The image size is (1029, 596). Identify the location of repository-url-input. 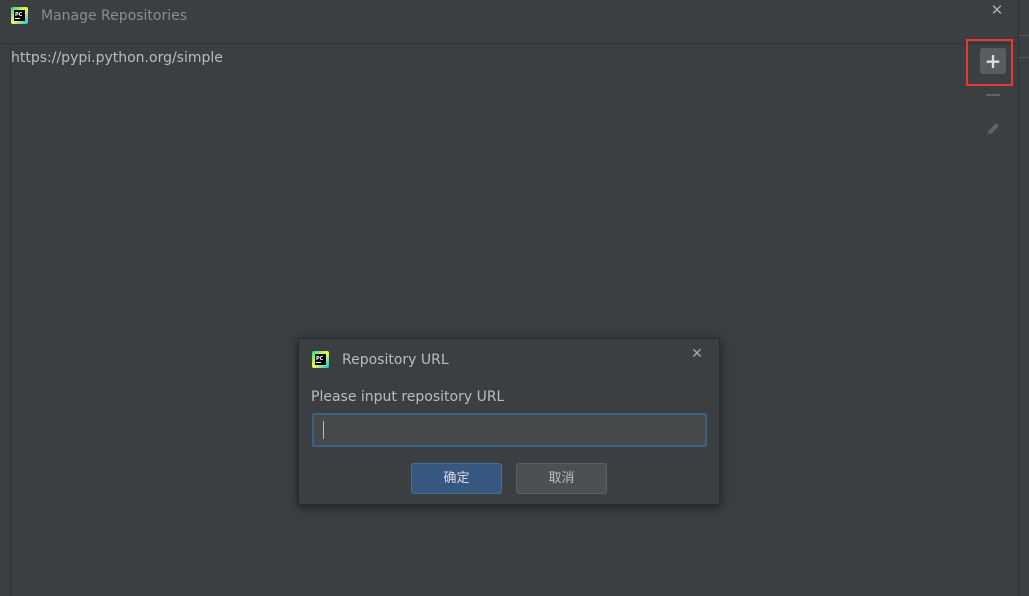
(509, 430).